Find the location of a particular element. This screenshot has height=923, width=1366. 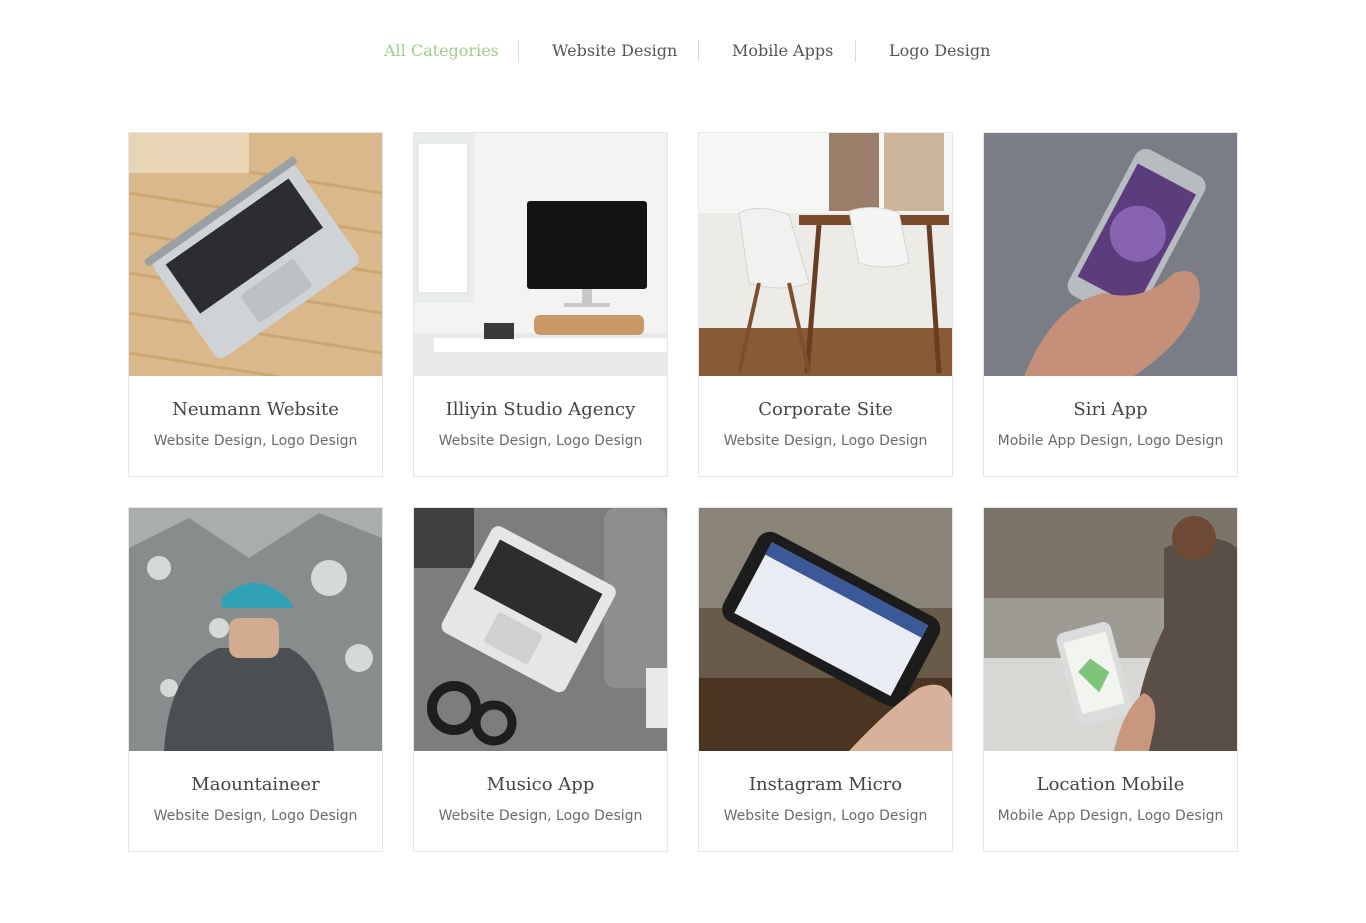

phone-in-hand-icon is located at coordinates (1110, 254).